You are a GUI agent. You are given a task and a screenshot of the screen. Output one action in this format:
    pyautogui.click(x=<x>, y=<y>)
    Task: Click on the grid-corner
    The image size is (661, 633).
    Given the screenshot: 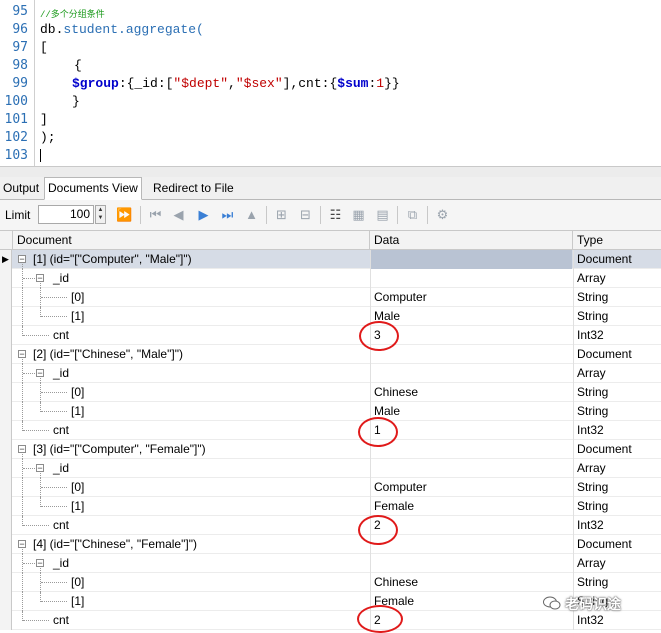 What is the action you would take?
    pyautogui.click(x=6, y=240)
    